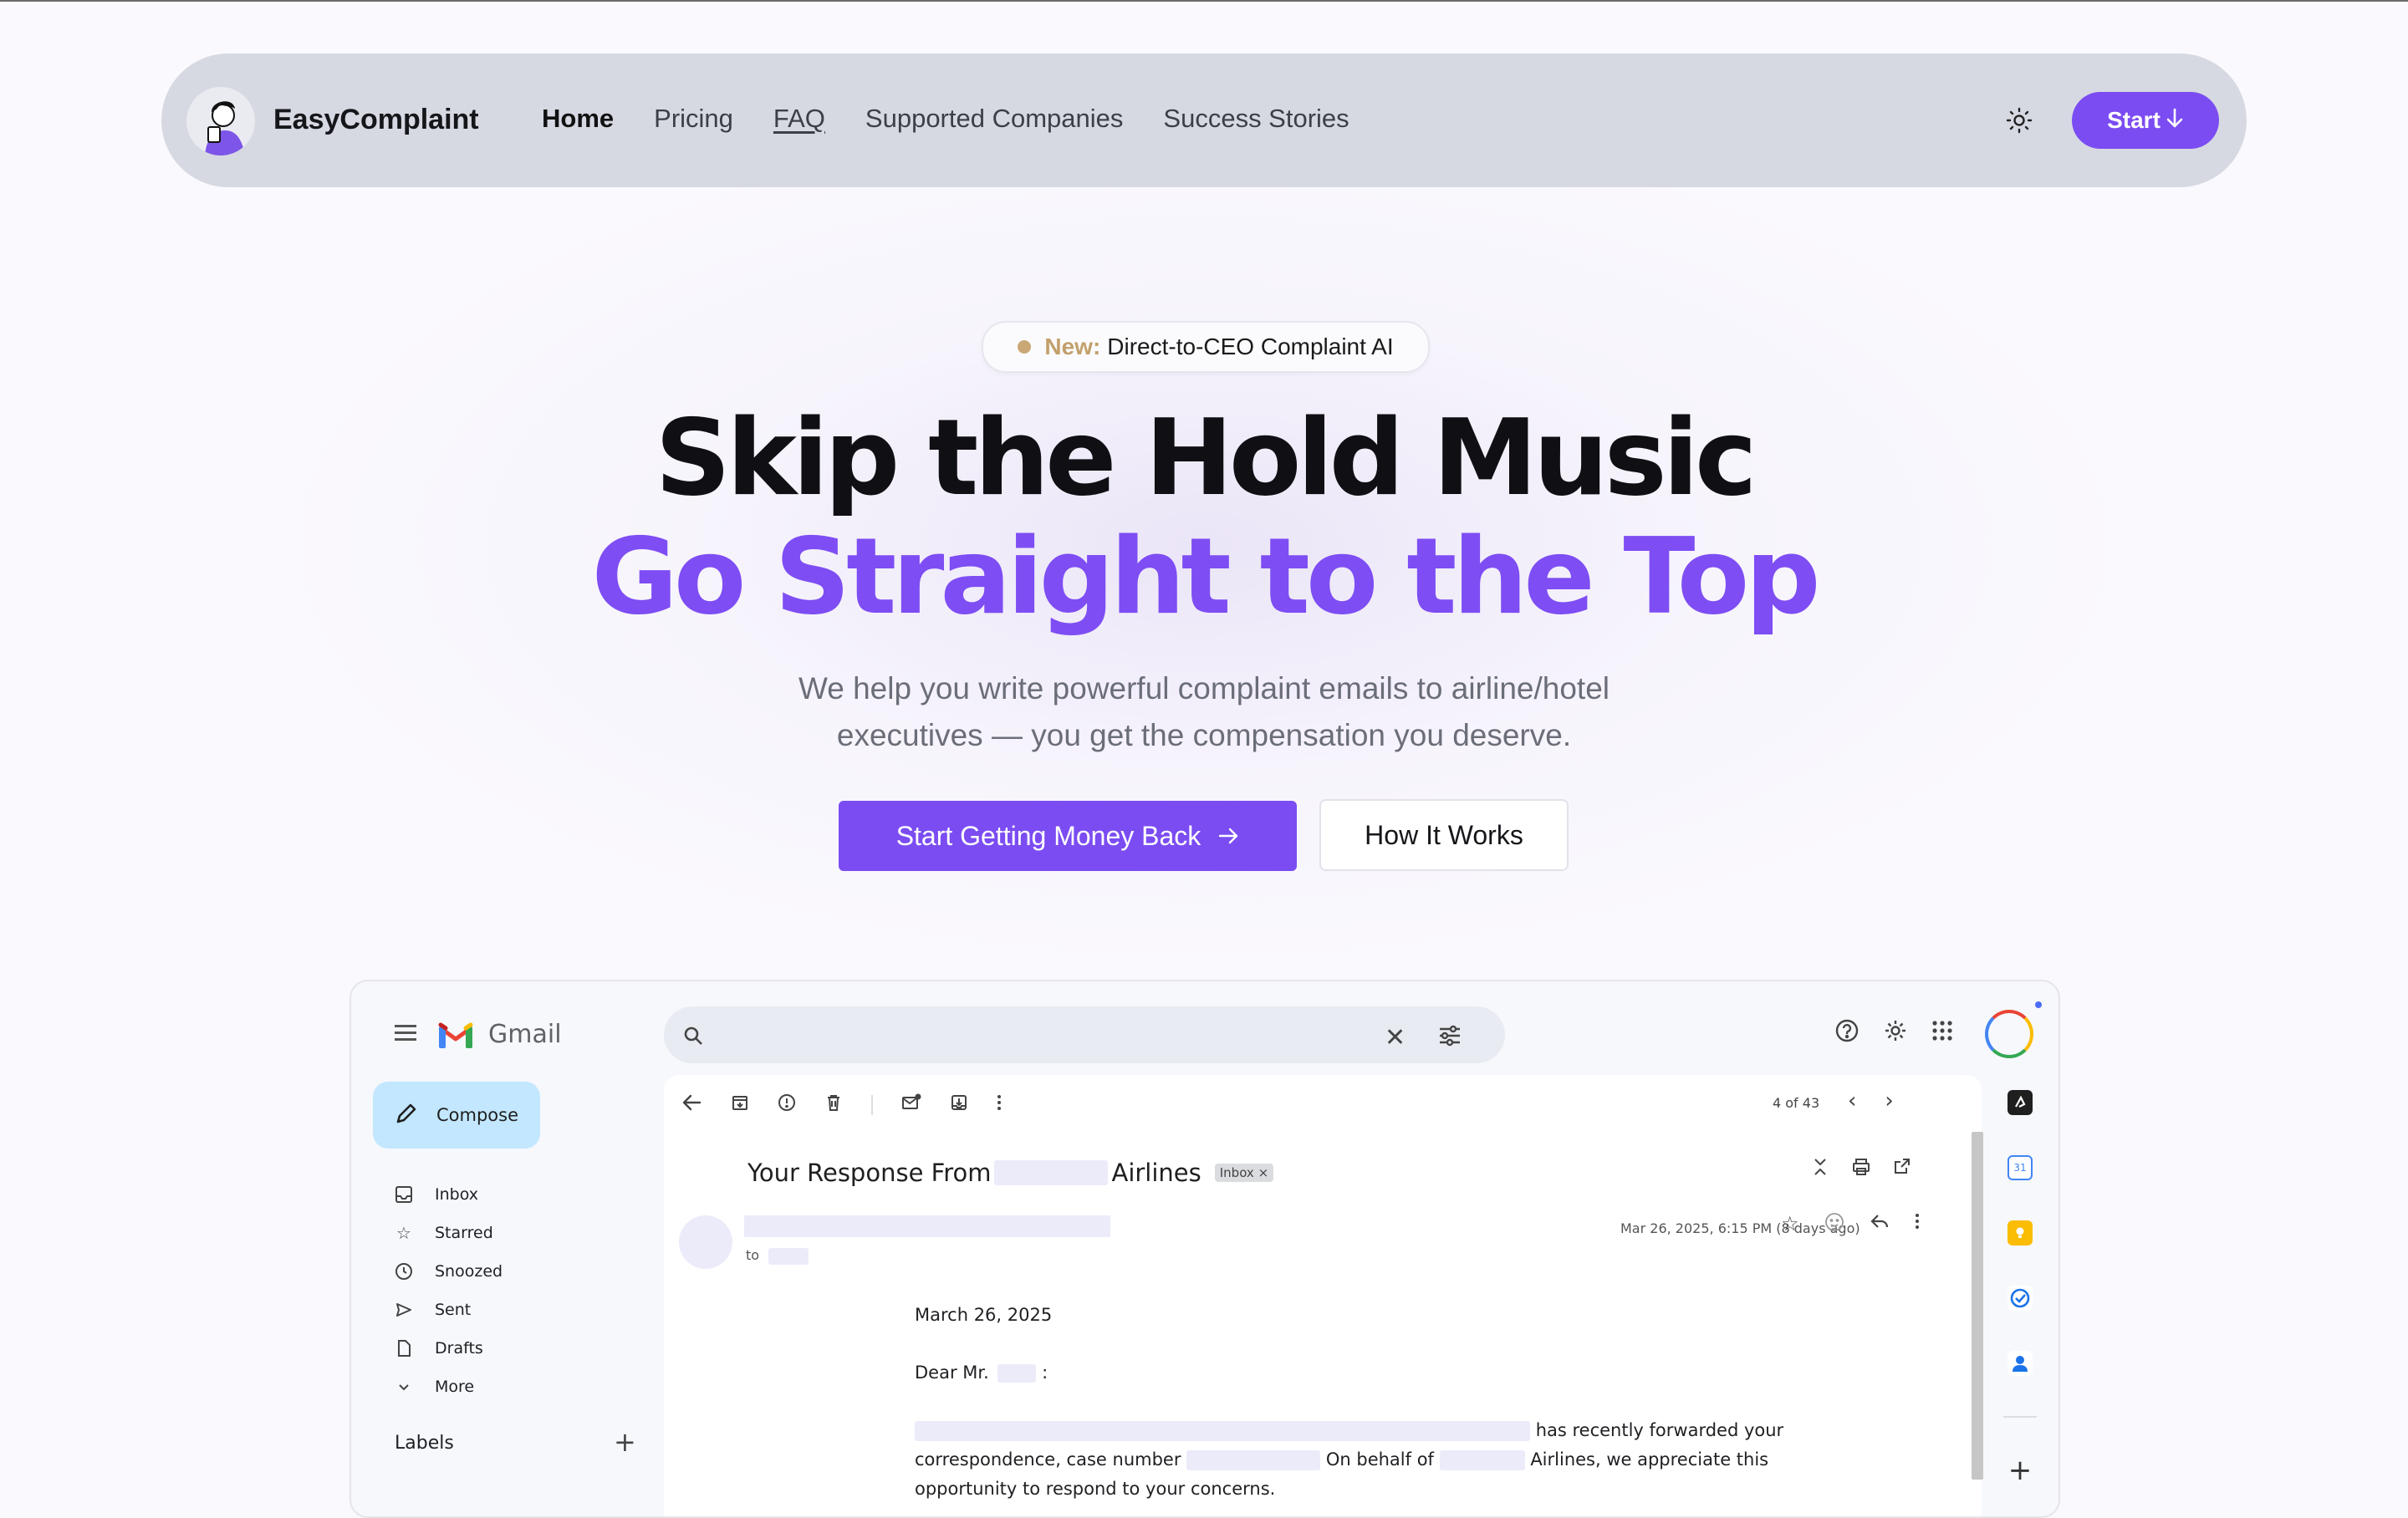 This screenshot has height=1518, width=2408. Describe the element at coordinates (693, 119) in the screenshot. I see `nav-link-pricing: Pricing` at that location.